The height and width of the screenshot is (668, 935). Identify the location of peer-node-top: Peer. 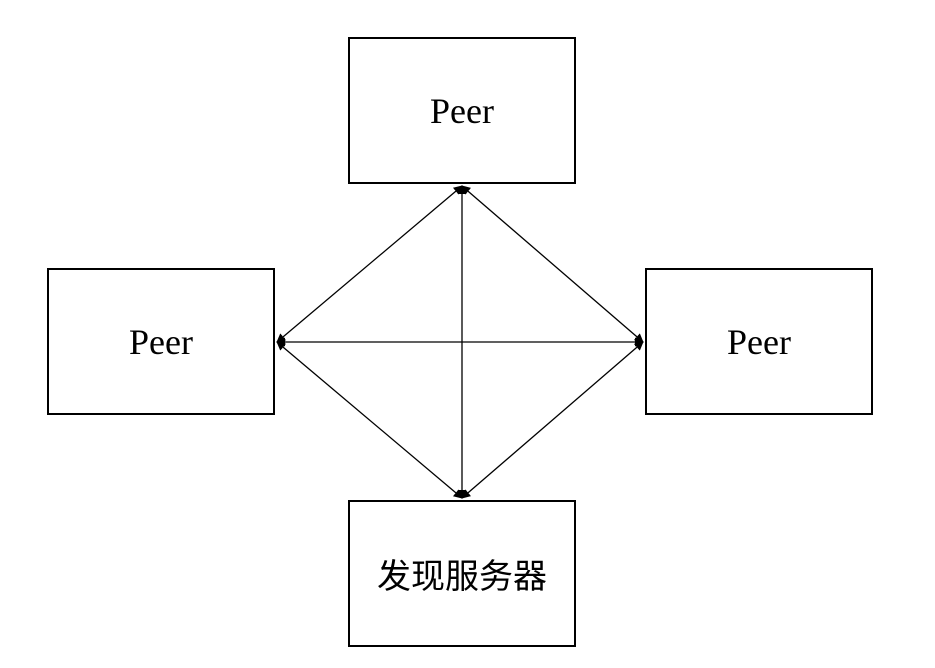
(462, 110).